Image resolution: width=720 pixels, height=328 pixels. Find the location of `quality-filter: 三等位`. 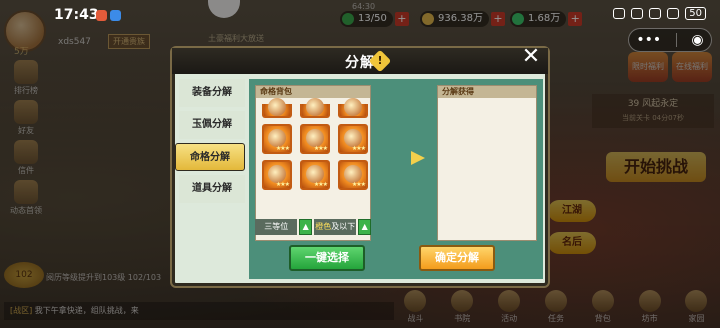

quality-filter: 三等位 is located at coordinates (276, 227).